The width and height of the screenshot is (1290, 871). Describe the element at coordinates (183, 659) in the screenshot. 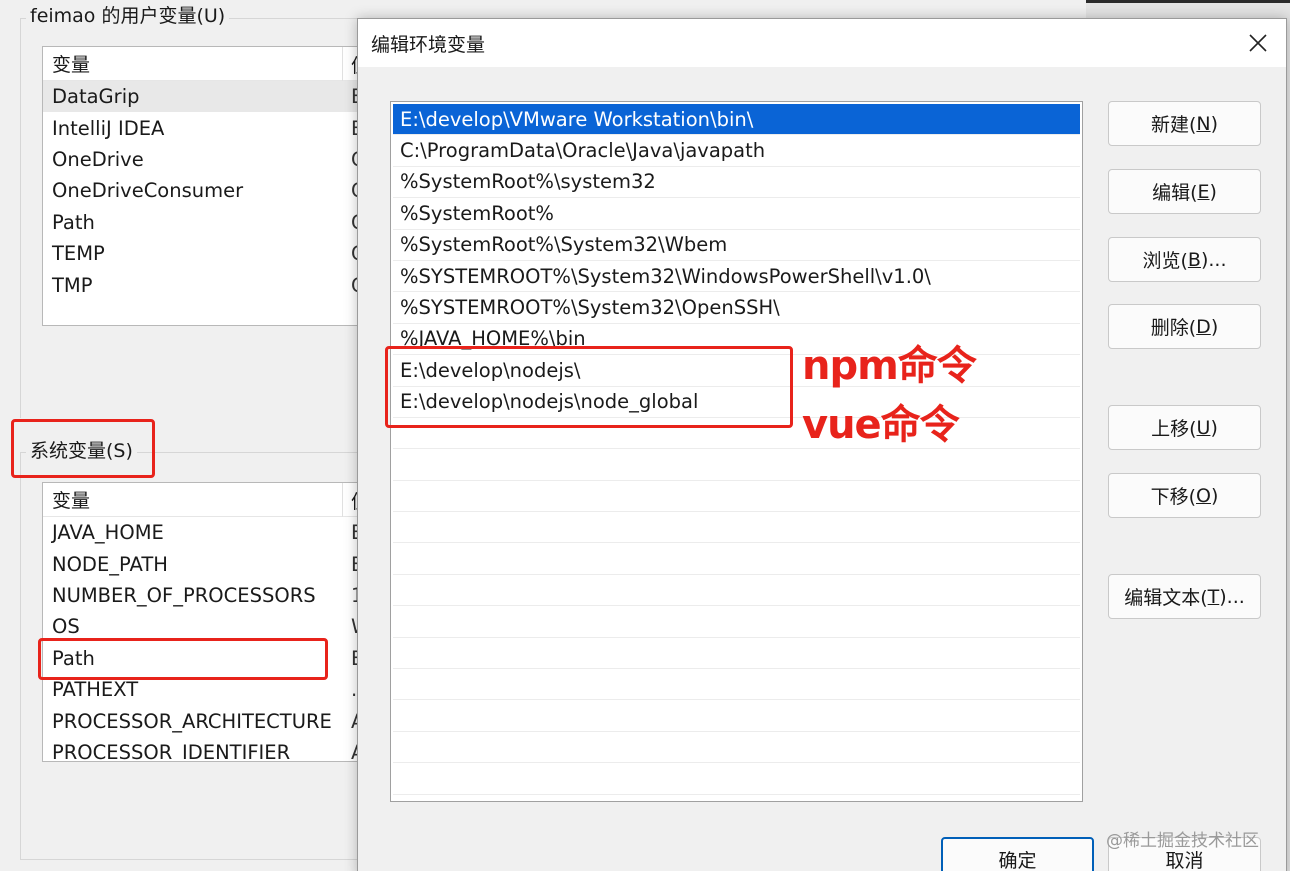

I see `highlight-path-variable` at that location.